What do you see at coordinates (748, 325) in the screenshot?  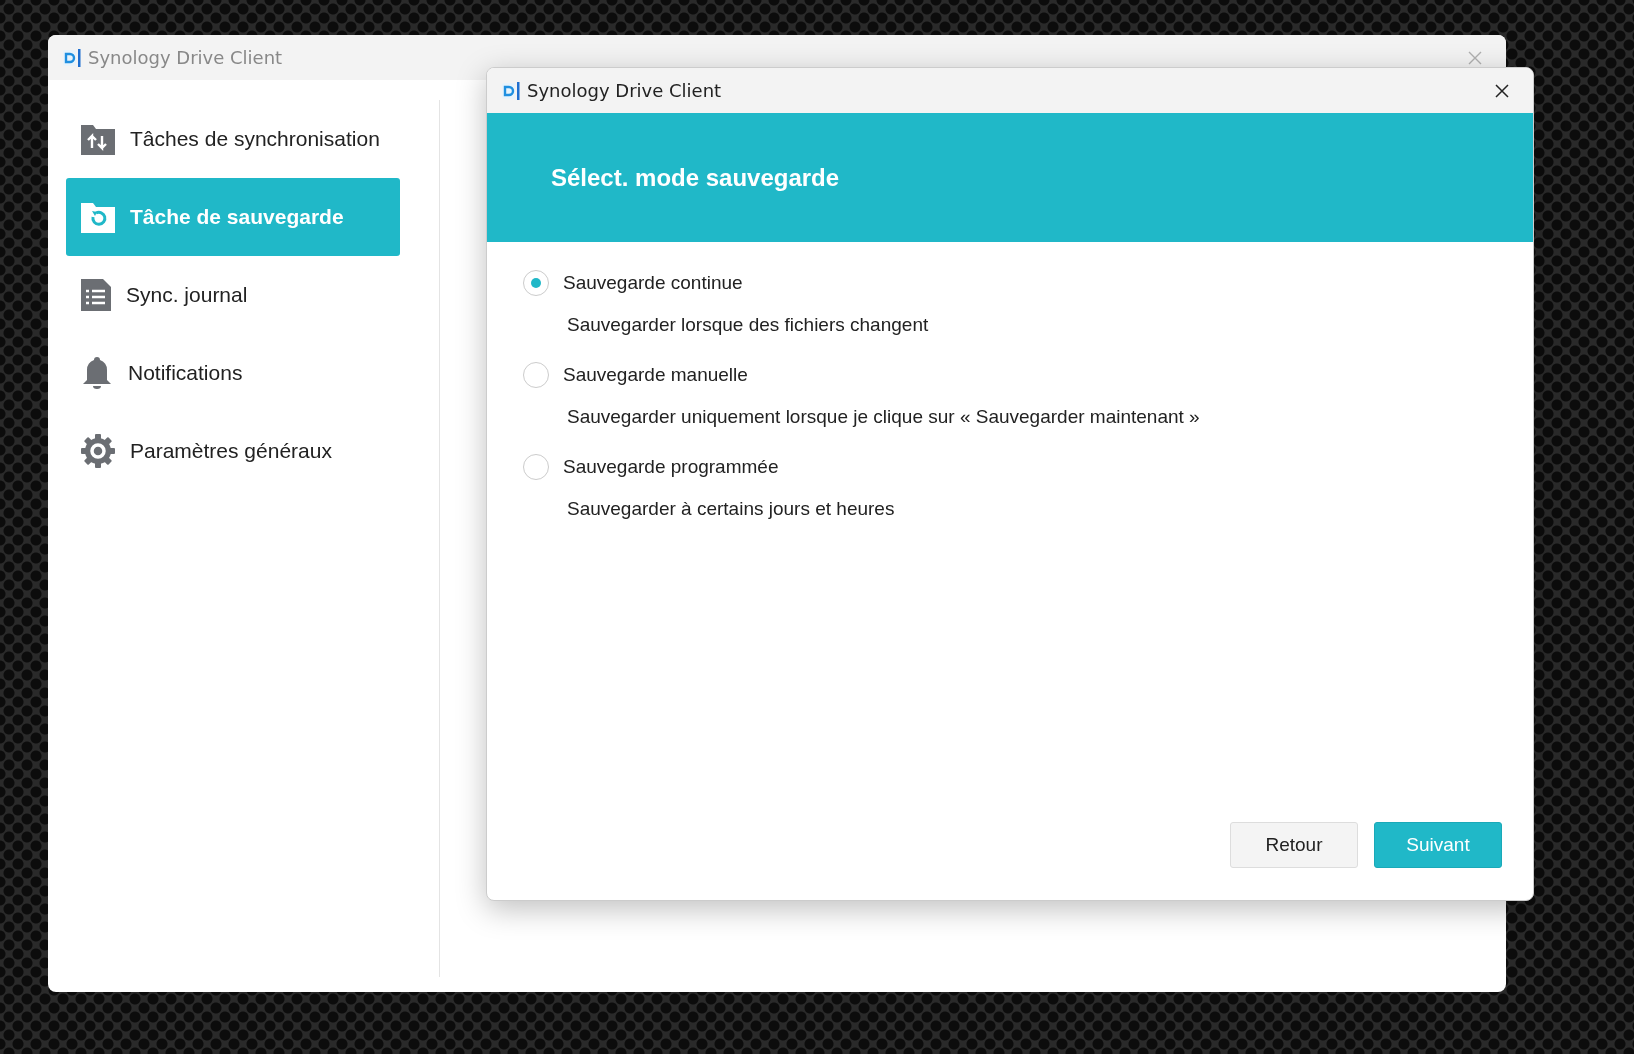 I see `option-description: Sauvegarder lorsque des fichiers changent` at bounding box center [748, 325].